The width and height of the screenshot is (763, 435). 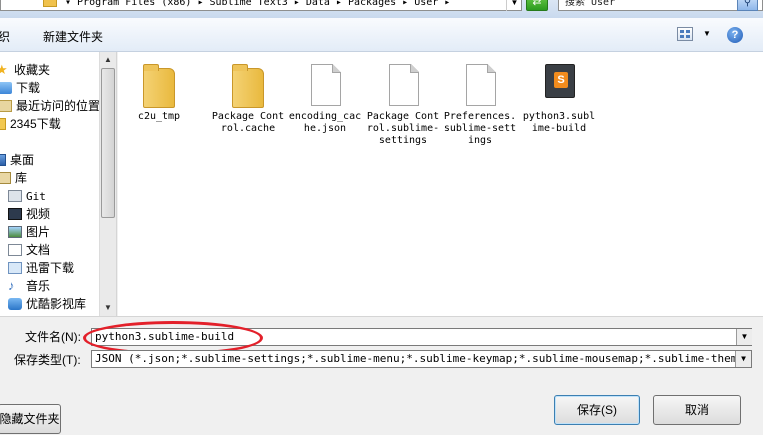 I want to click on youku-icon, so click(x=15, y=303).